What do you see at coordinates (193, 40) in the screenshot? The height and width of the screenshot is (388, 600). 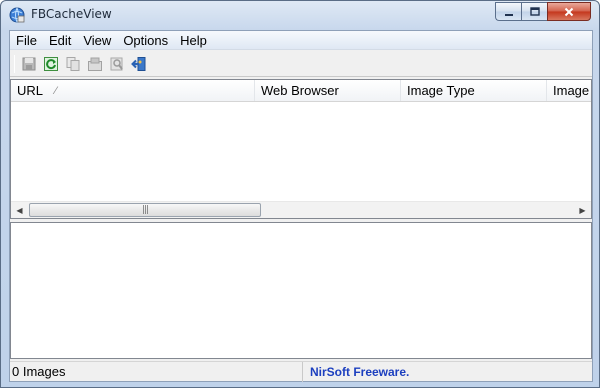 I see `menu-help: Help` at bounding box center [193, 40].